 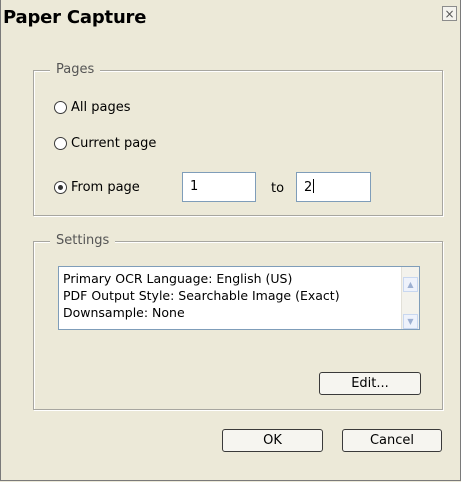 What do you see at coordinates (272, 440) in the screenshot?
I see `ok-button: OK` at bounding box center [272, 440].